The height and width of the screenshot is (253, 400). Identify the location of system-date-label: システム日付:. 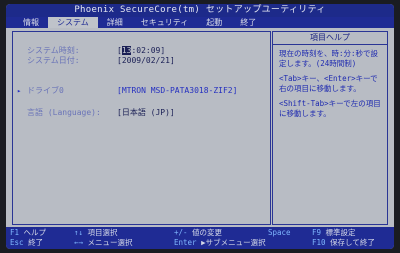
(53, 60).